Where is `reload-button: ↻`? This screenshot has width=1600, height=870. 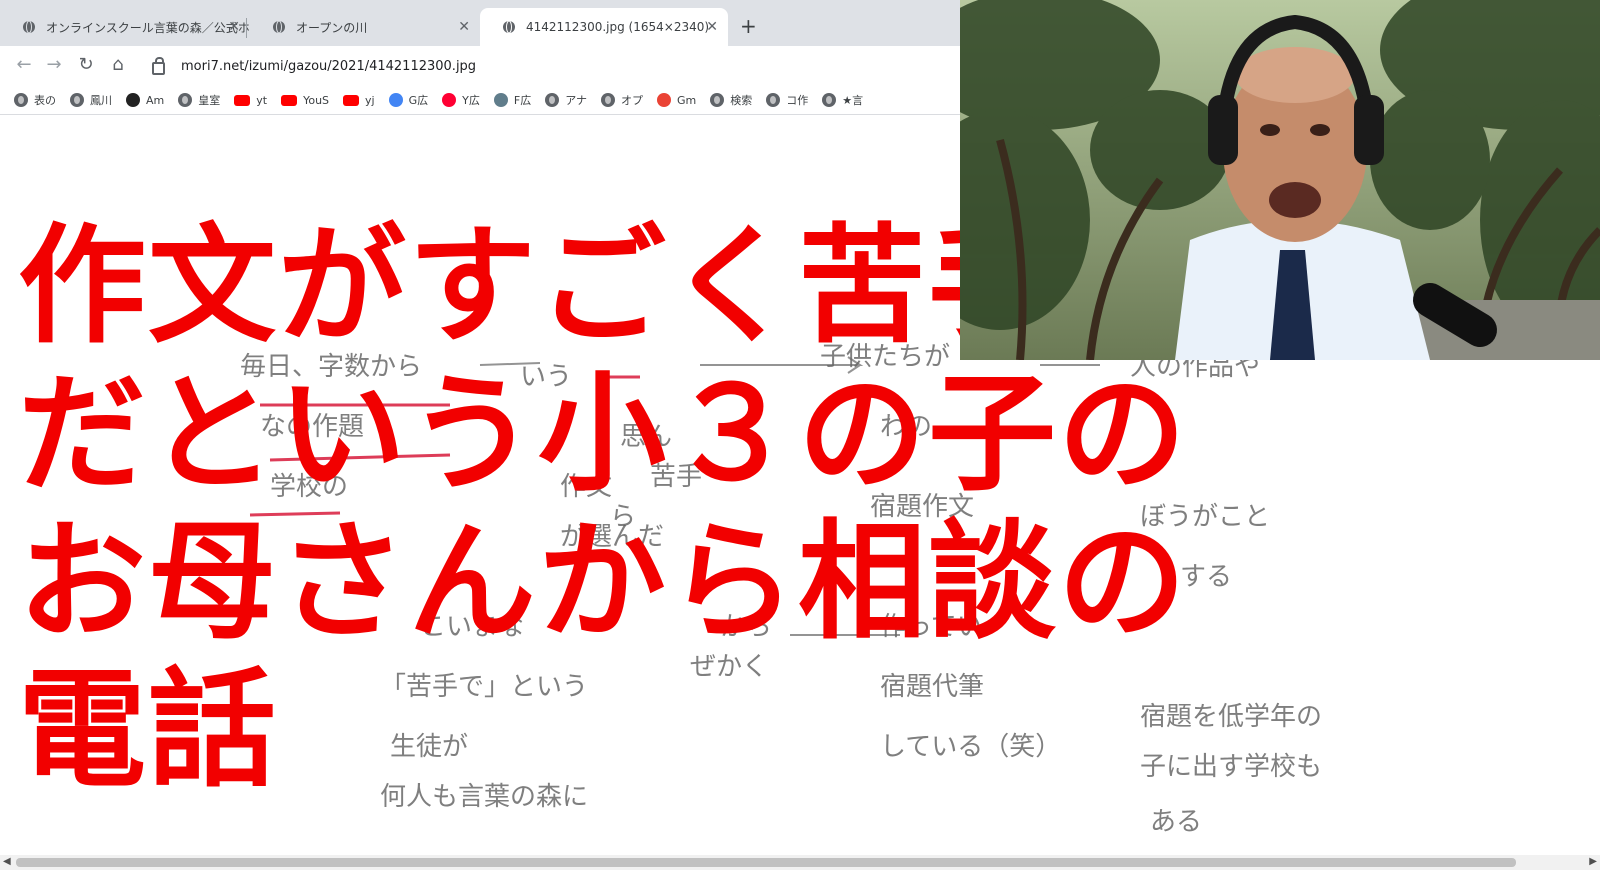 reload-button: ↻ is located at coordinates (86, 64).